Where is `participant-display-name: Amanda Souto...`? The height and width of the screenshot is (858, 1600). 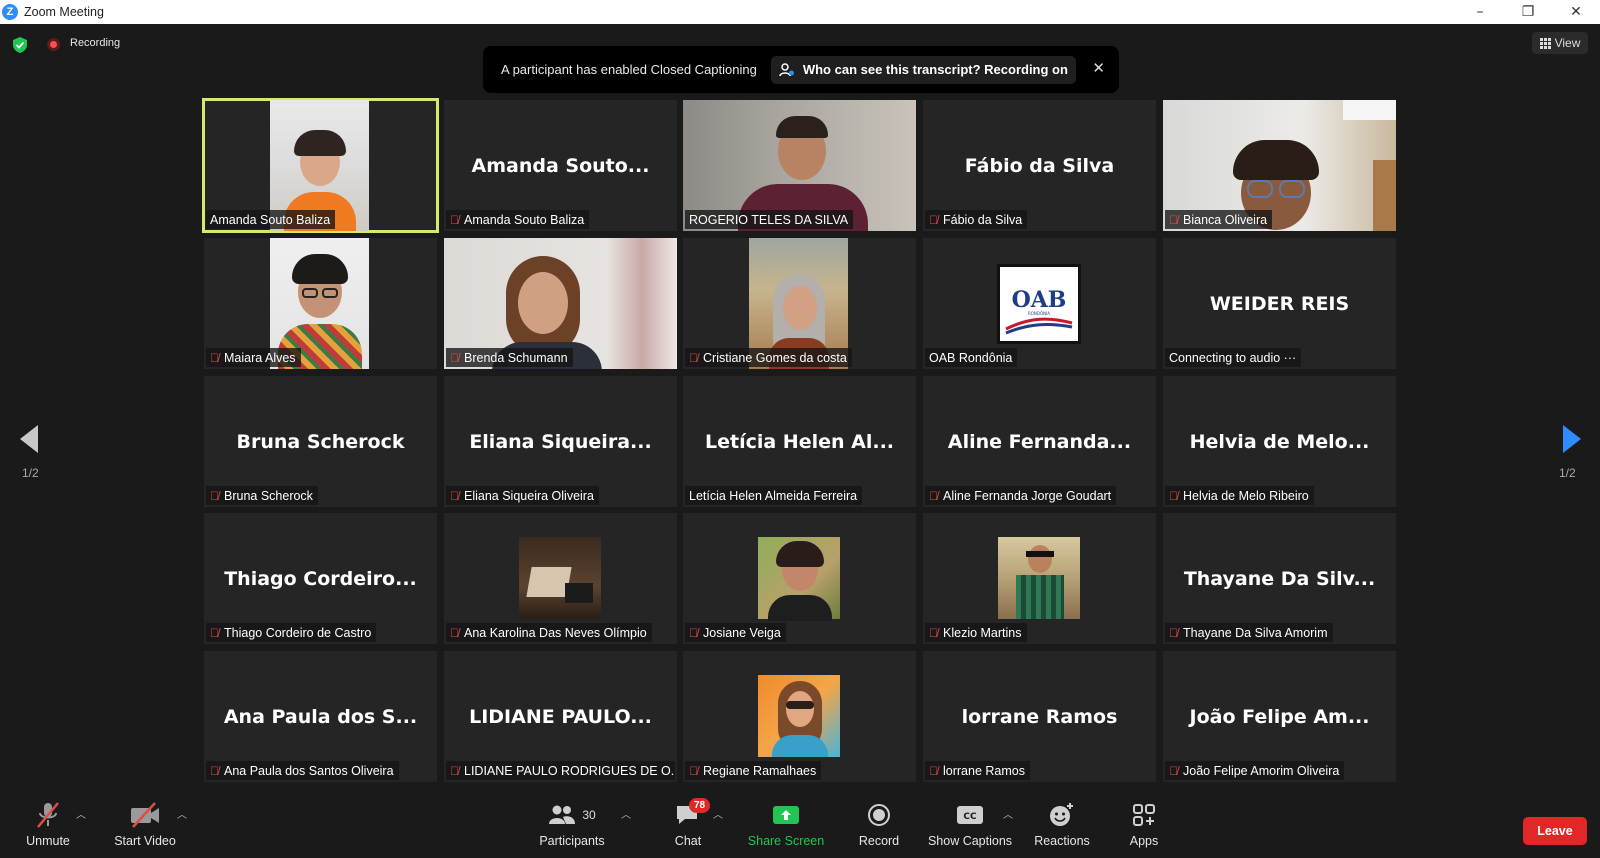 participant-display-name: Amanda Souto... is located at coordinates (560, 165).